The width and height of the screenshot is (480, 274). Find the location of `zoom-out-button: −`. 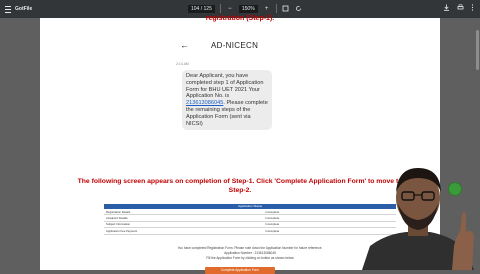

zoom-out-button: − is located at coordinates (230, 9).